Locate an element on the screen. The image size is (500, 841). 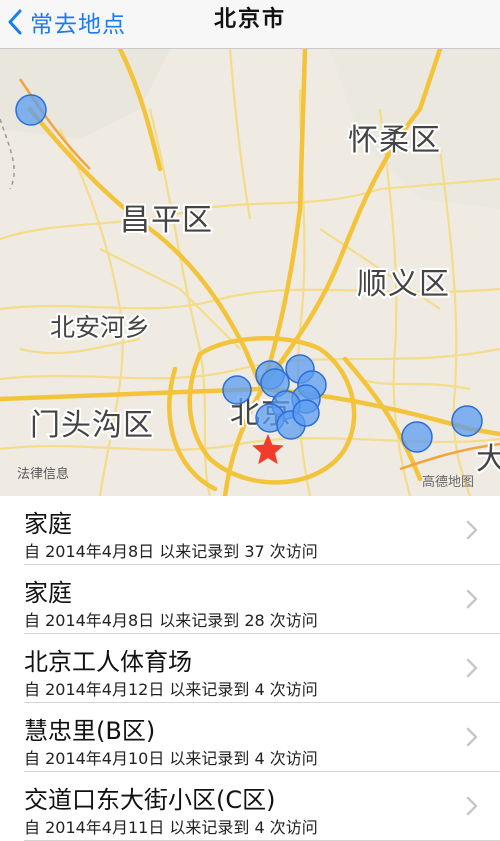
map-label-mentougou: 门头沟区 is located at coordinates (92, 425).